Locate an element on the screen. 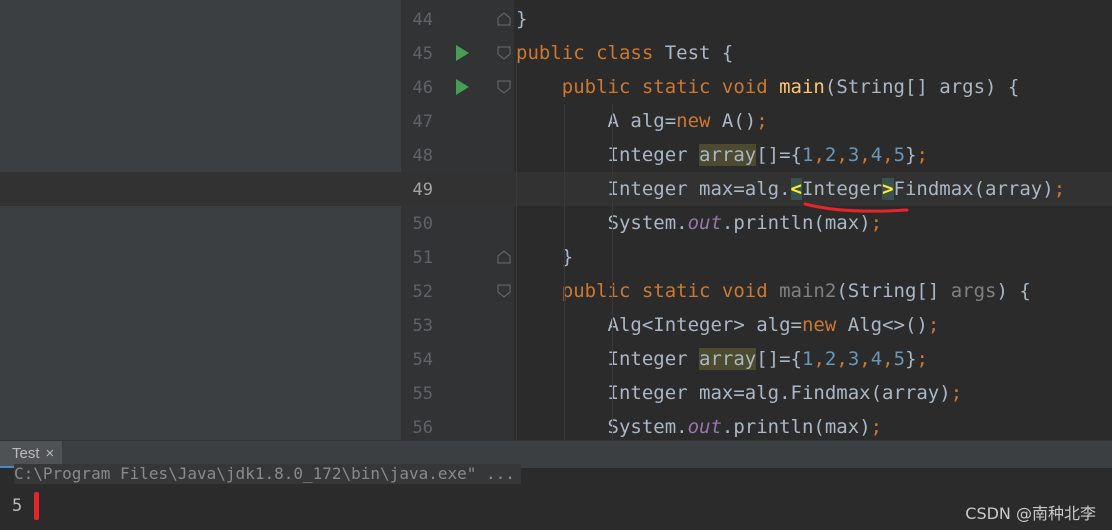 The width and height of the screenshot is (1112, 530). line-number: 50 is located at coordinates (422, 224).